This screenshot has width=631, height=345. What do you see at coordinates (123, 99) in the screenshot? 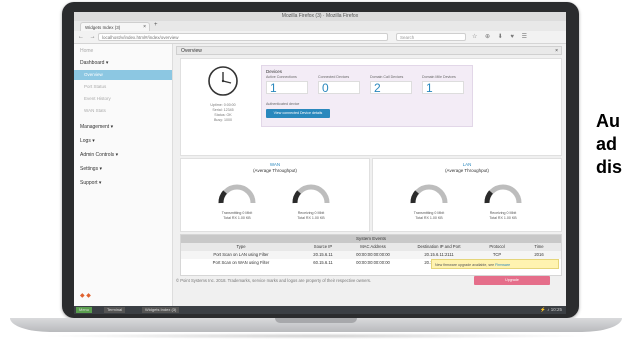
I see `sidebar-item-event-history: Event History` at bounding box center [123, 99].